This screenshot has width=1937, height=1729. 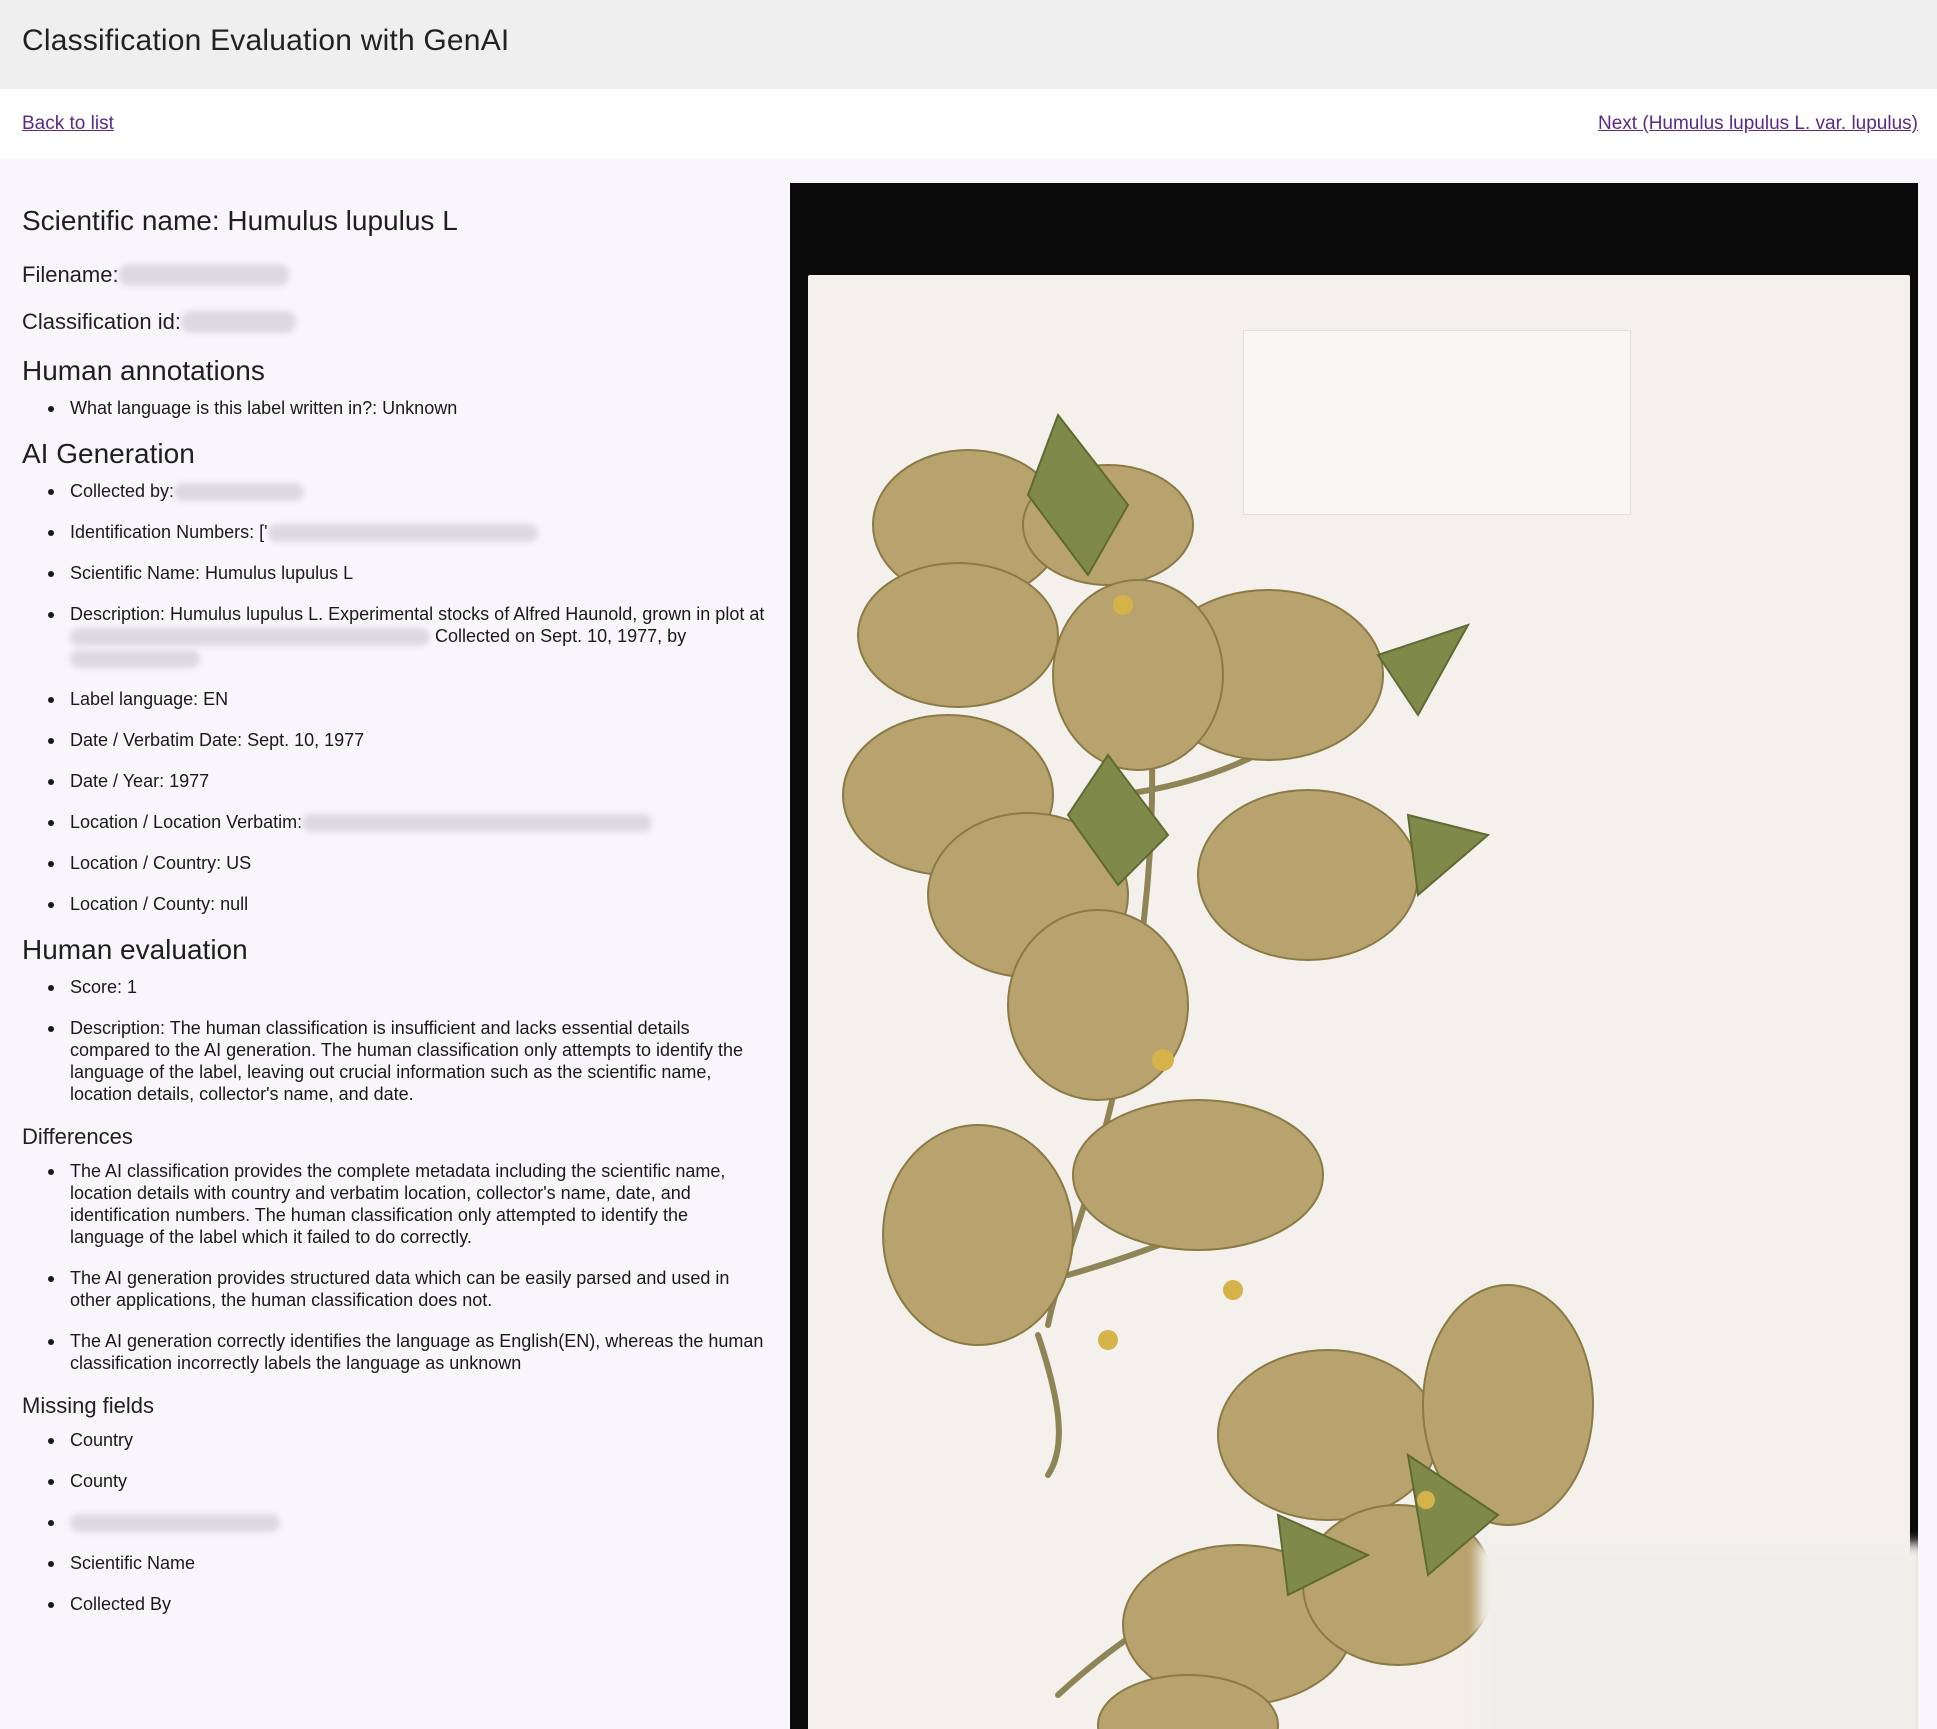 What do you see at coordinates (266, 40) in the screenshot?
I see `app-title: Classification Evaluation with GenAI` at bounding box center [266, 40].